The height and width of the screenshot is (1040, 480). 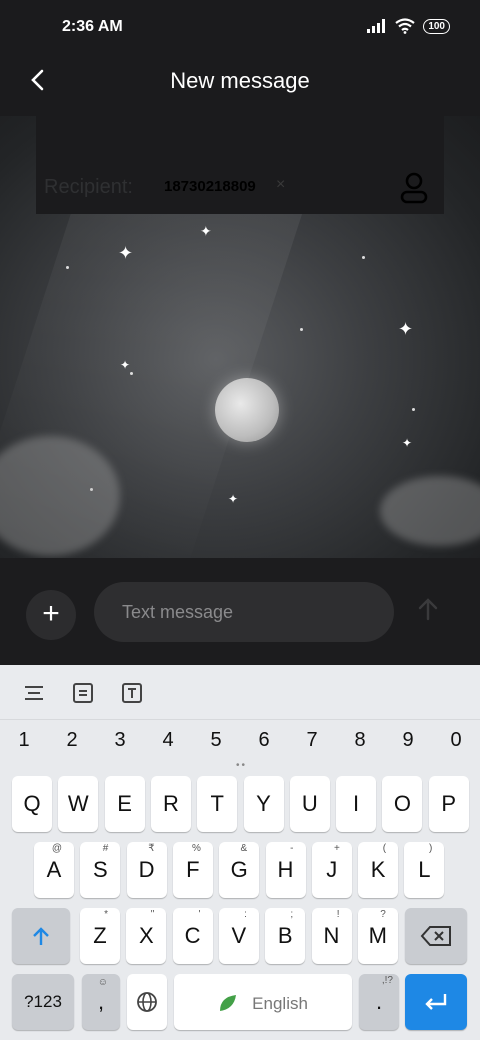 What do you see at coordinates (240, 165) in the screenshot?
I see `recipient-panel: Recipient: 18730218809 ×` at bounding box center [240, 165].